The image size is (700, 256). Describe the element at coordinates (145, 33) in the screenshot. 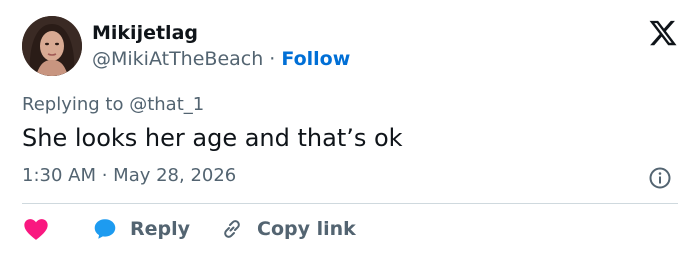

I see `author-display-name: Mikijetlag` at that location.